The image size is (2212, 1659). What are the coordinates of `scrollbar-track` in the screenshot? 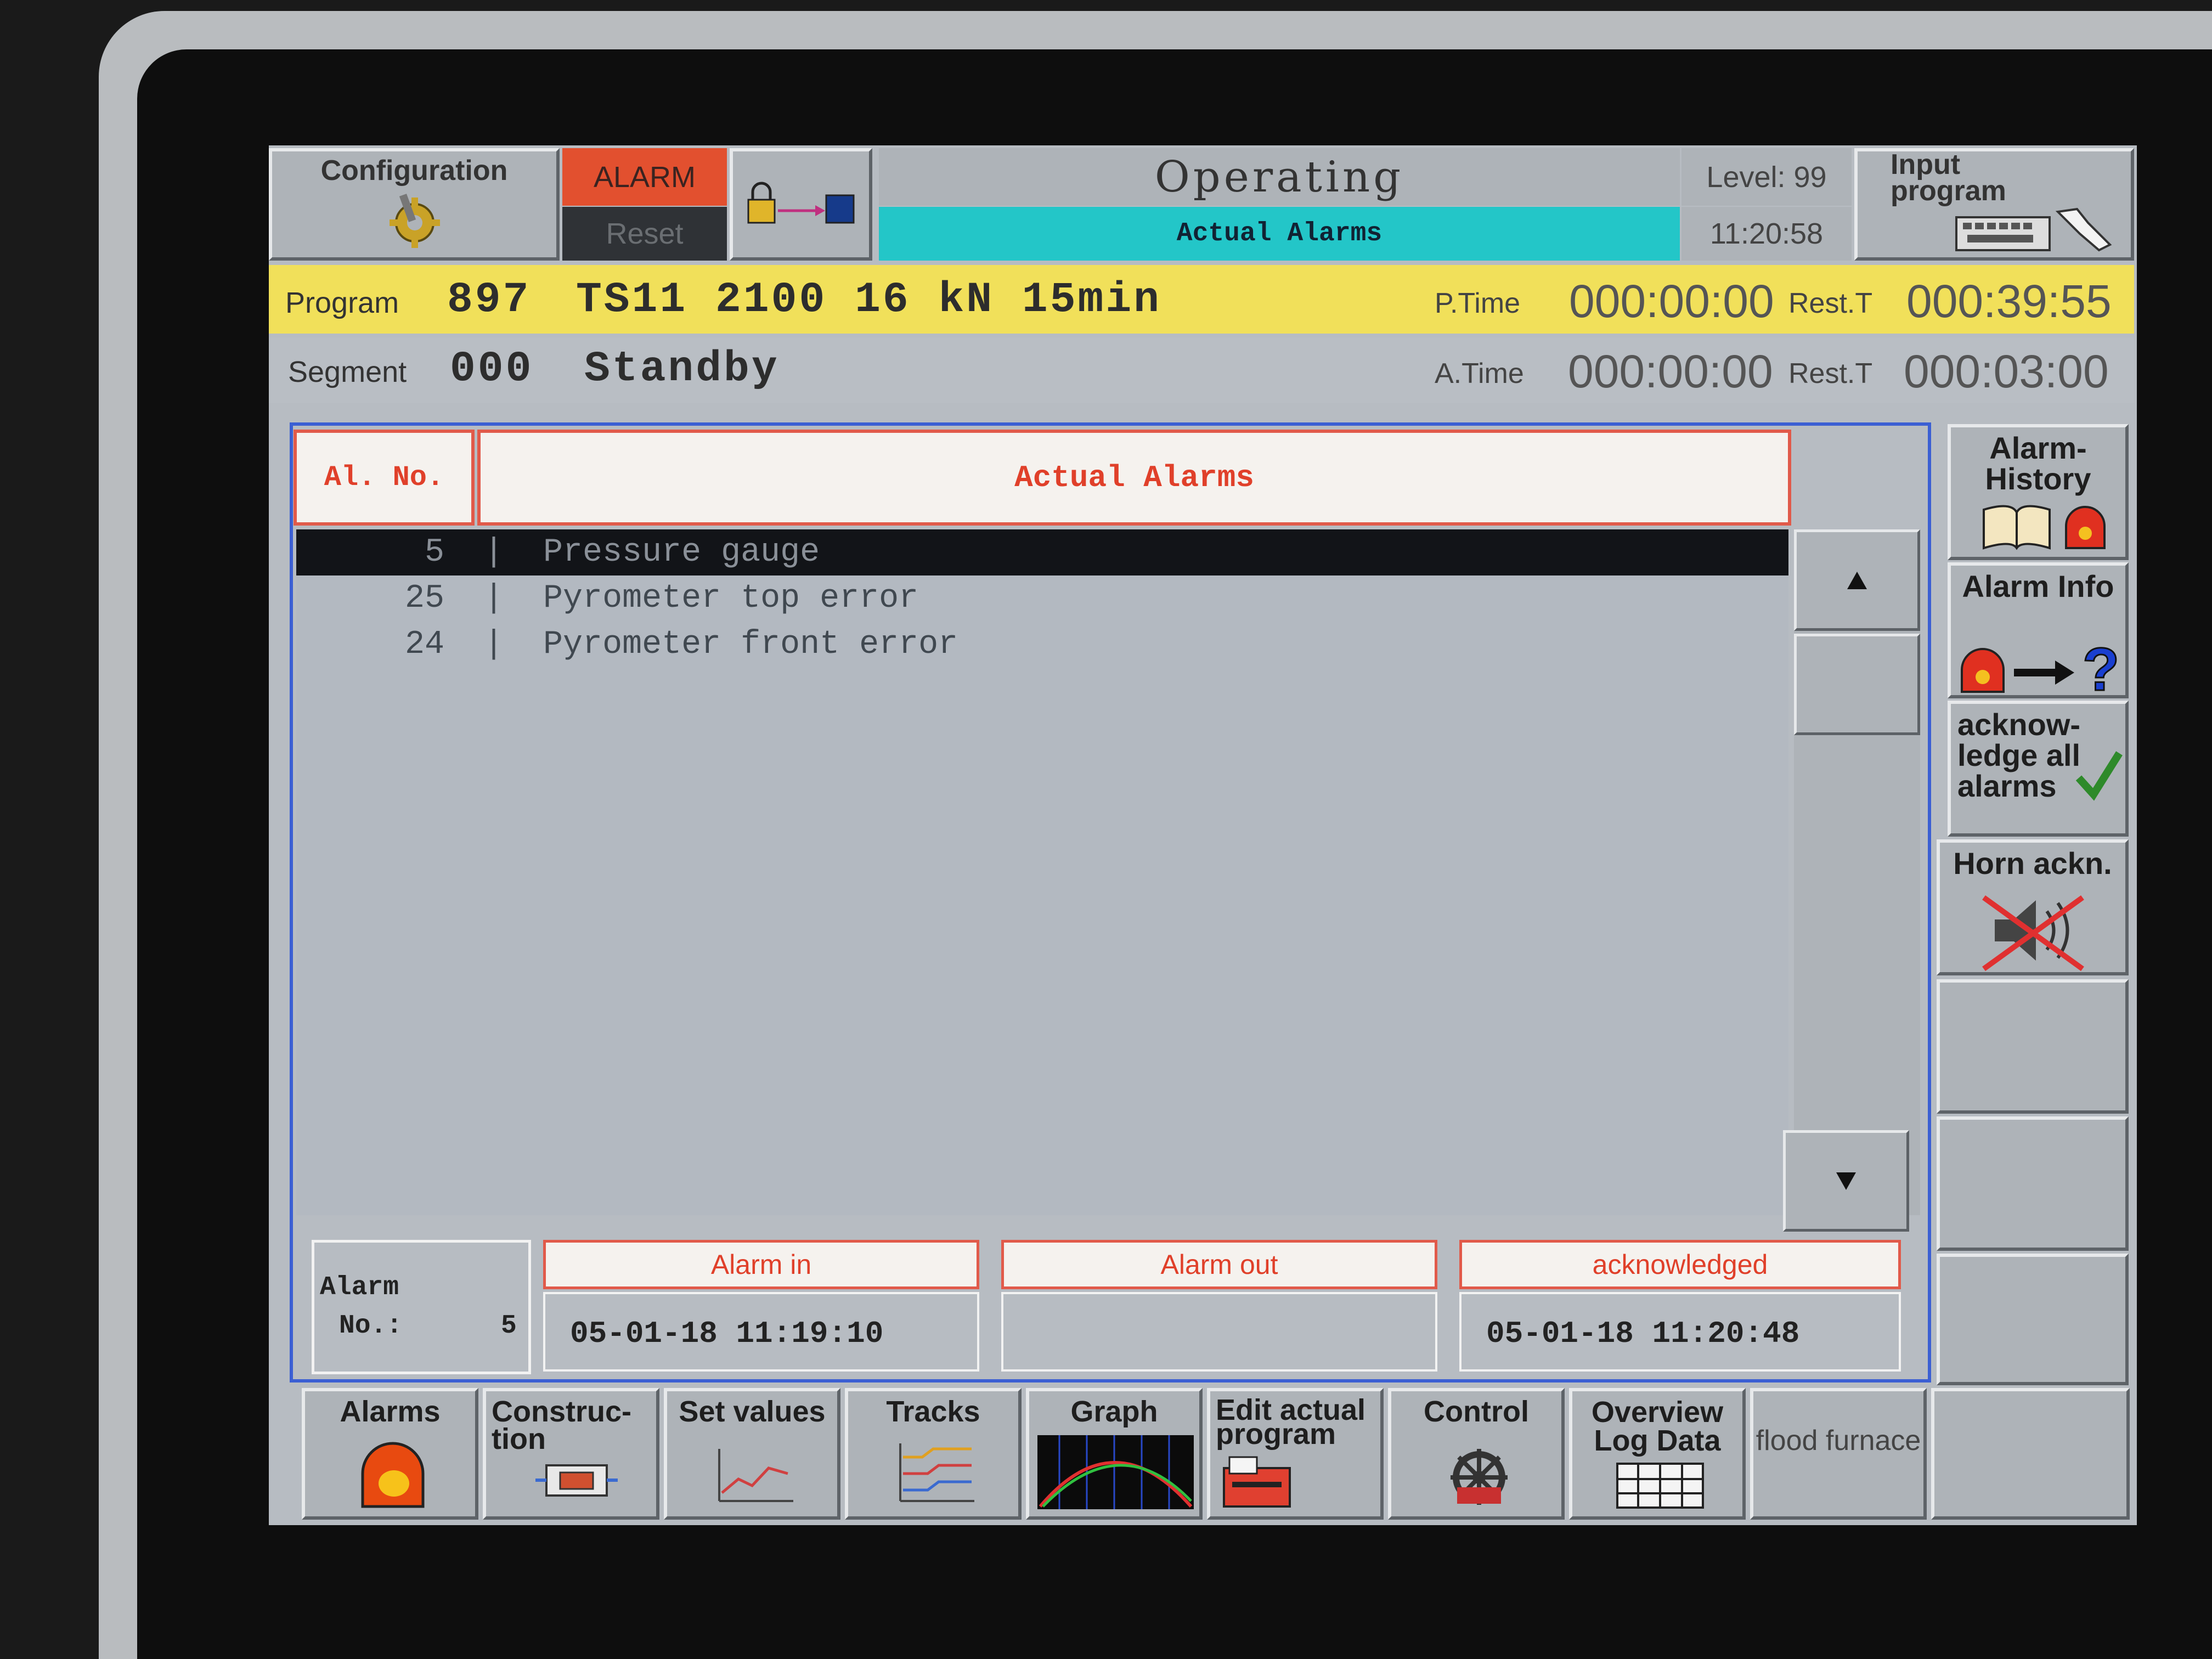 It's located at (1857, 872).